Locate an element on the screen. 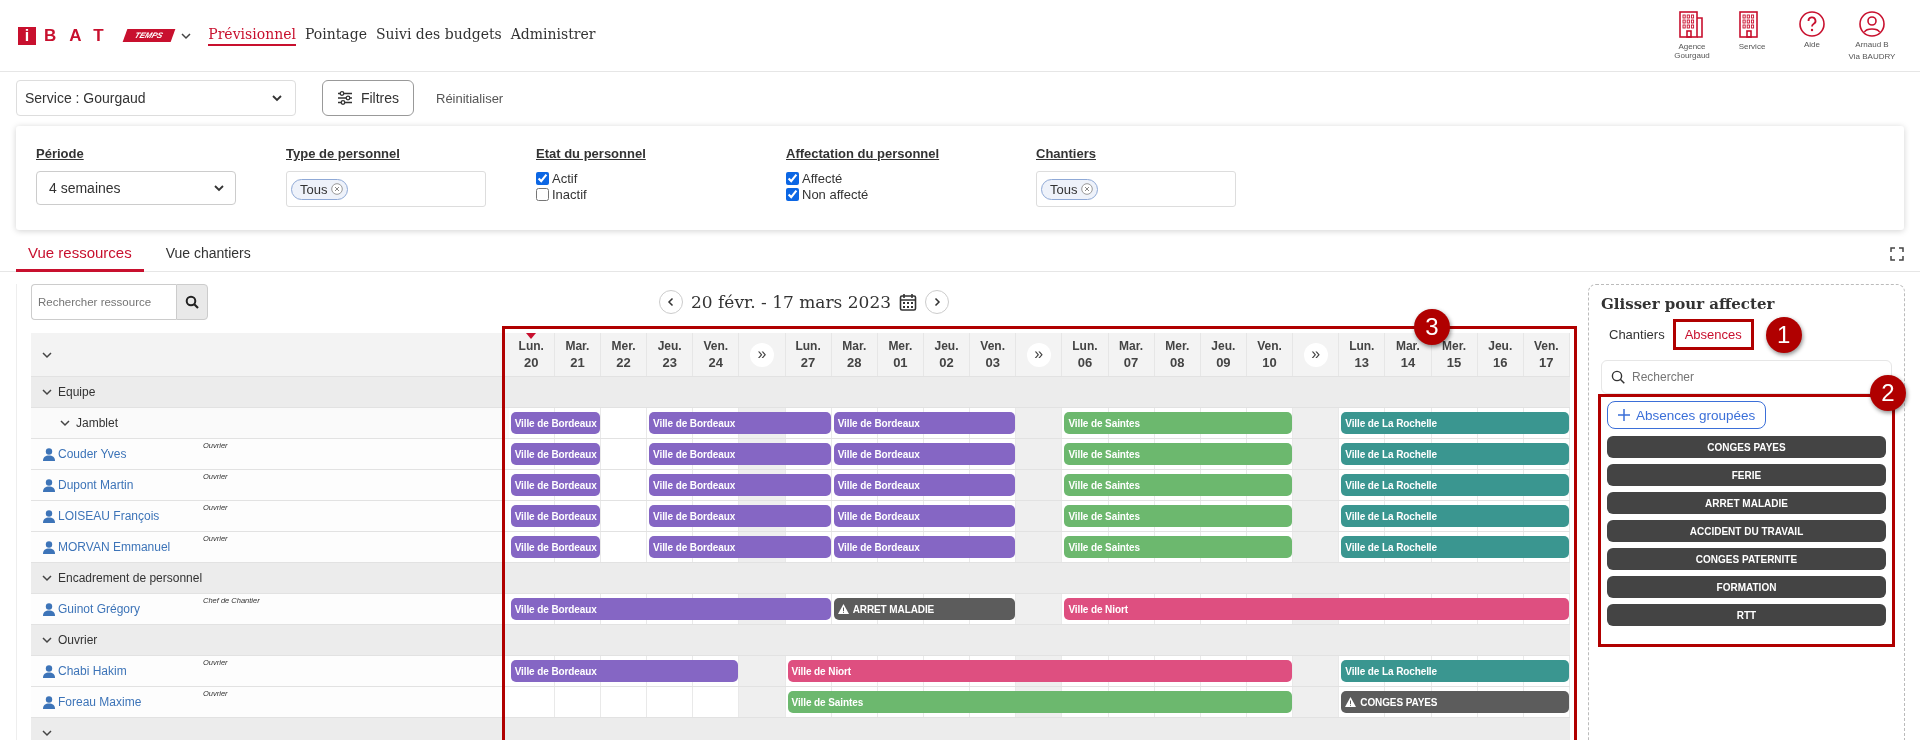 The width and height of the screenshot is (1920, 740). date-label: 17 is located at coordinates (1546, 362).